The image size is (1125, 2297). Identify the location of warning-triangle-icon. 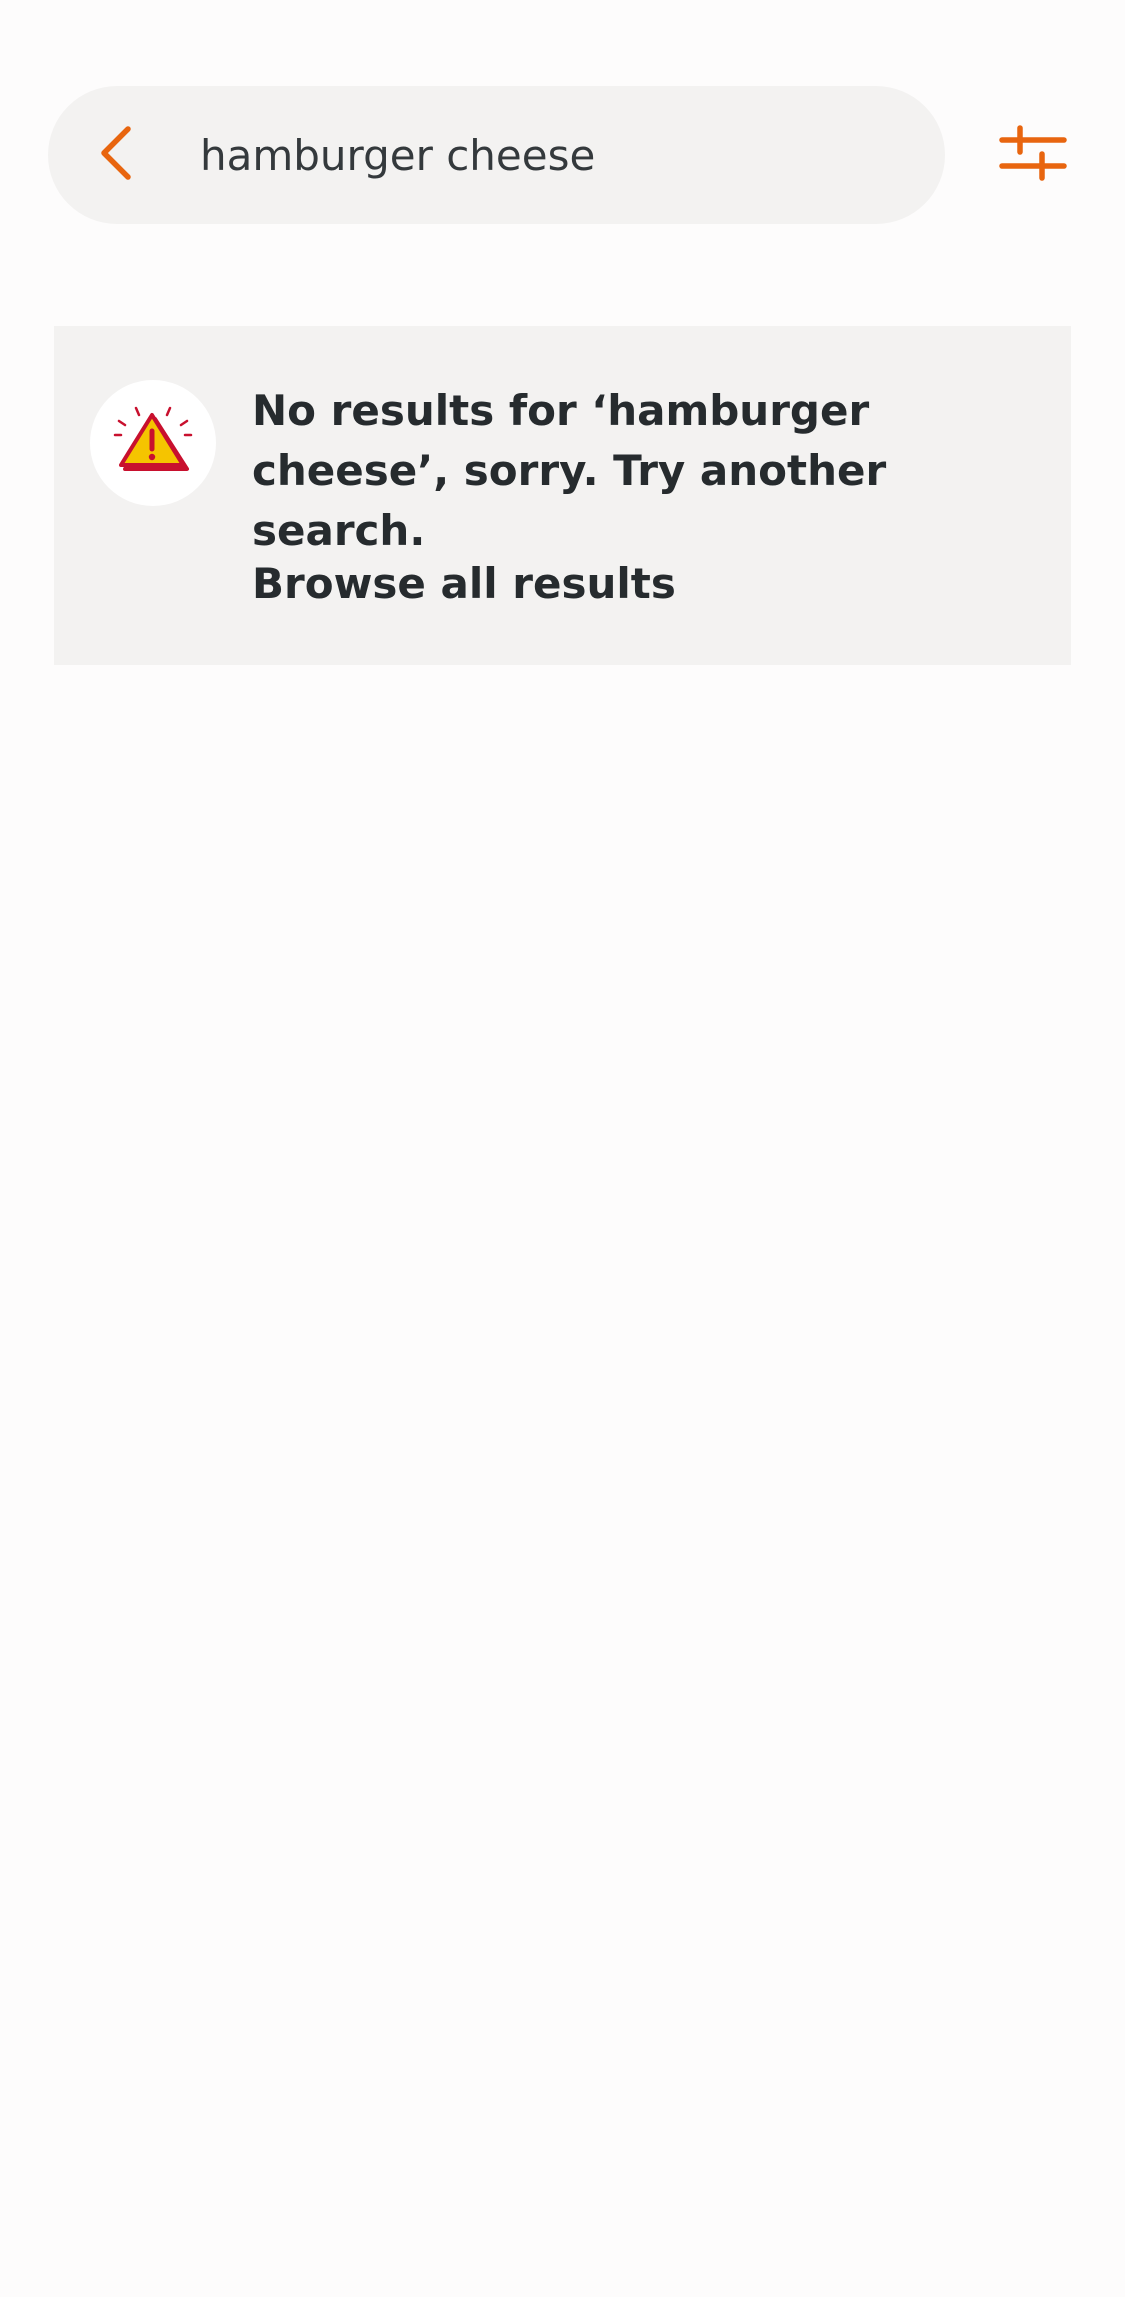
(153, 443).